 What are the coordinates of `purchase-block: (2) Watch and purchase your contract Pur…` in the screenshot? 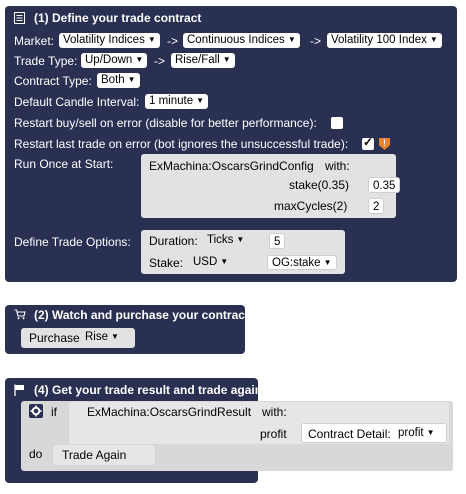 It's located at (127, 329).